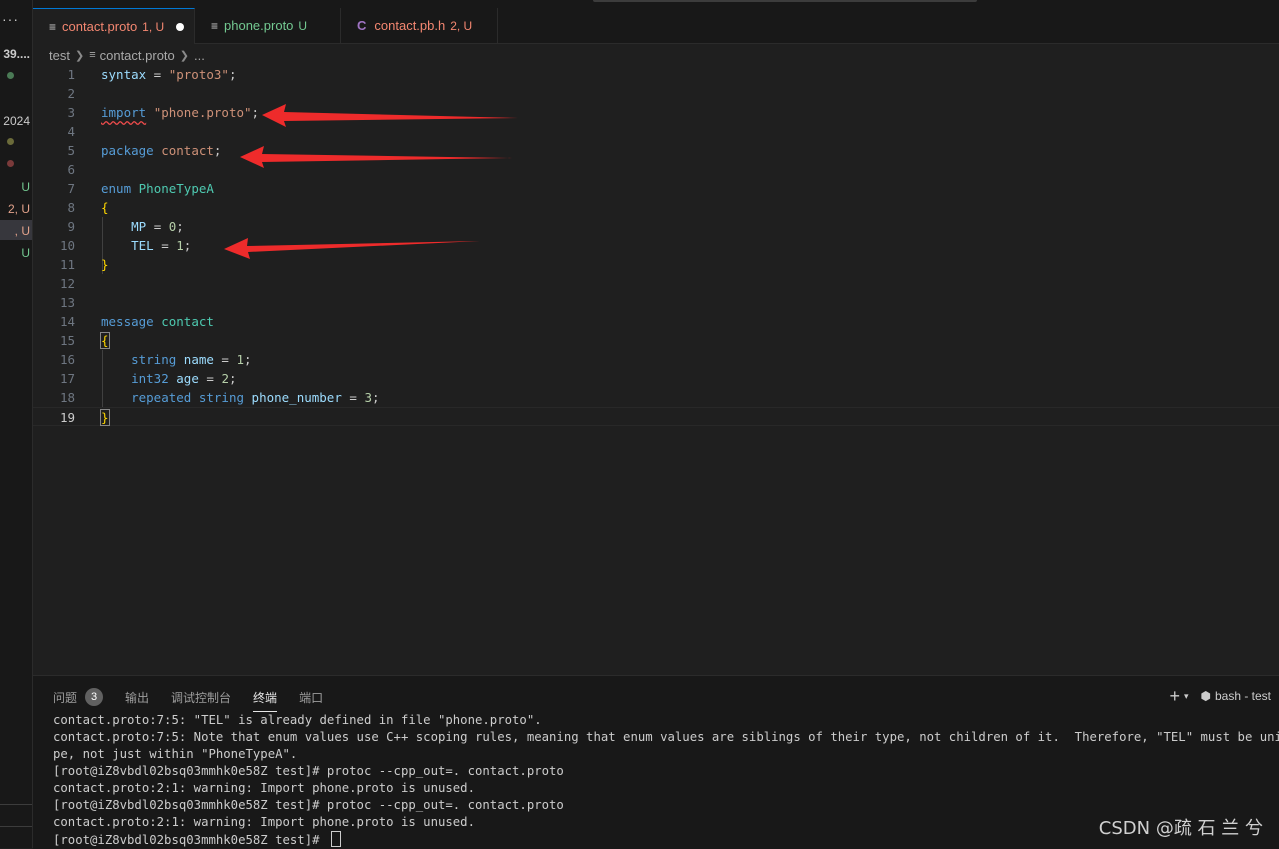  Describe the element at coordinates (656, 169) in the screenshot. I see `code-line: 6` at that location.